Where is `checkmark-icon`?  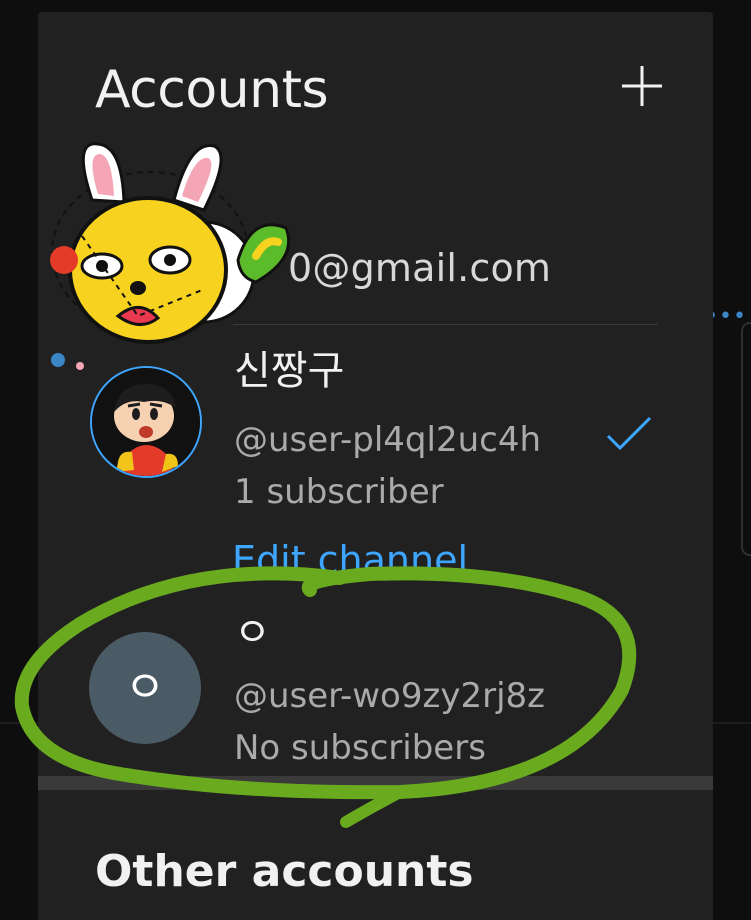 checkmark-icon is located at coordinates (629, 433).